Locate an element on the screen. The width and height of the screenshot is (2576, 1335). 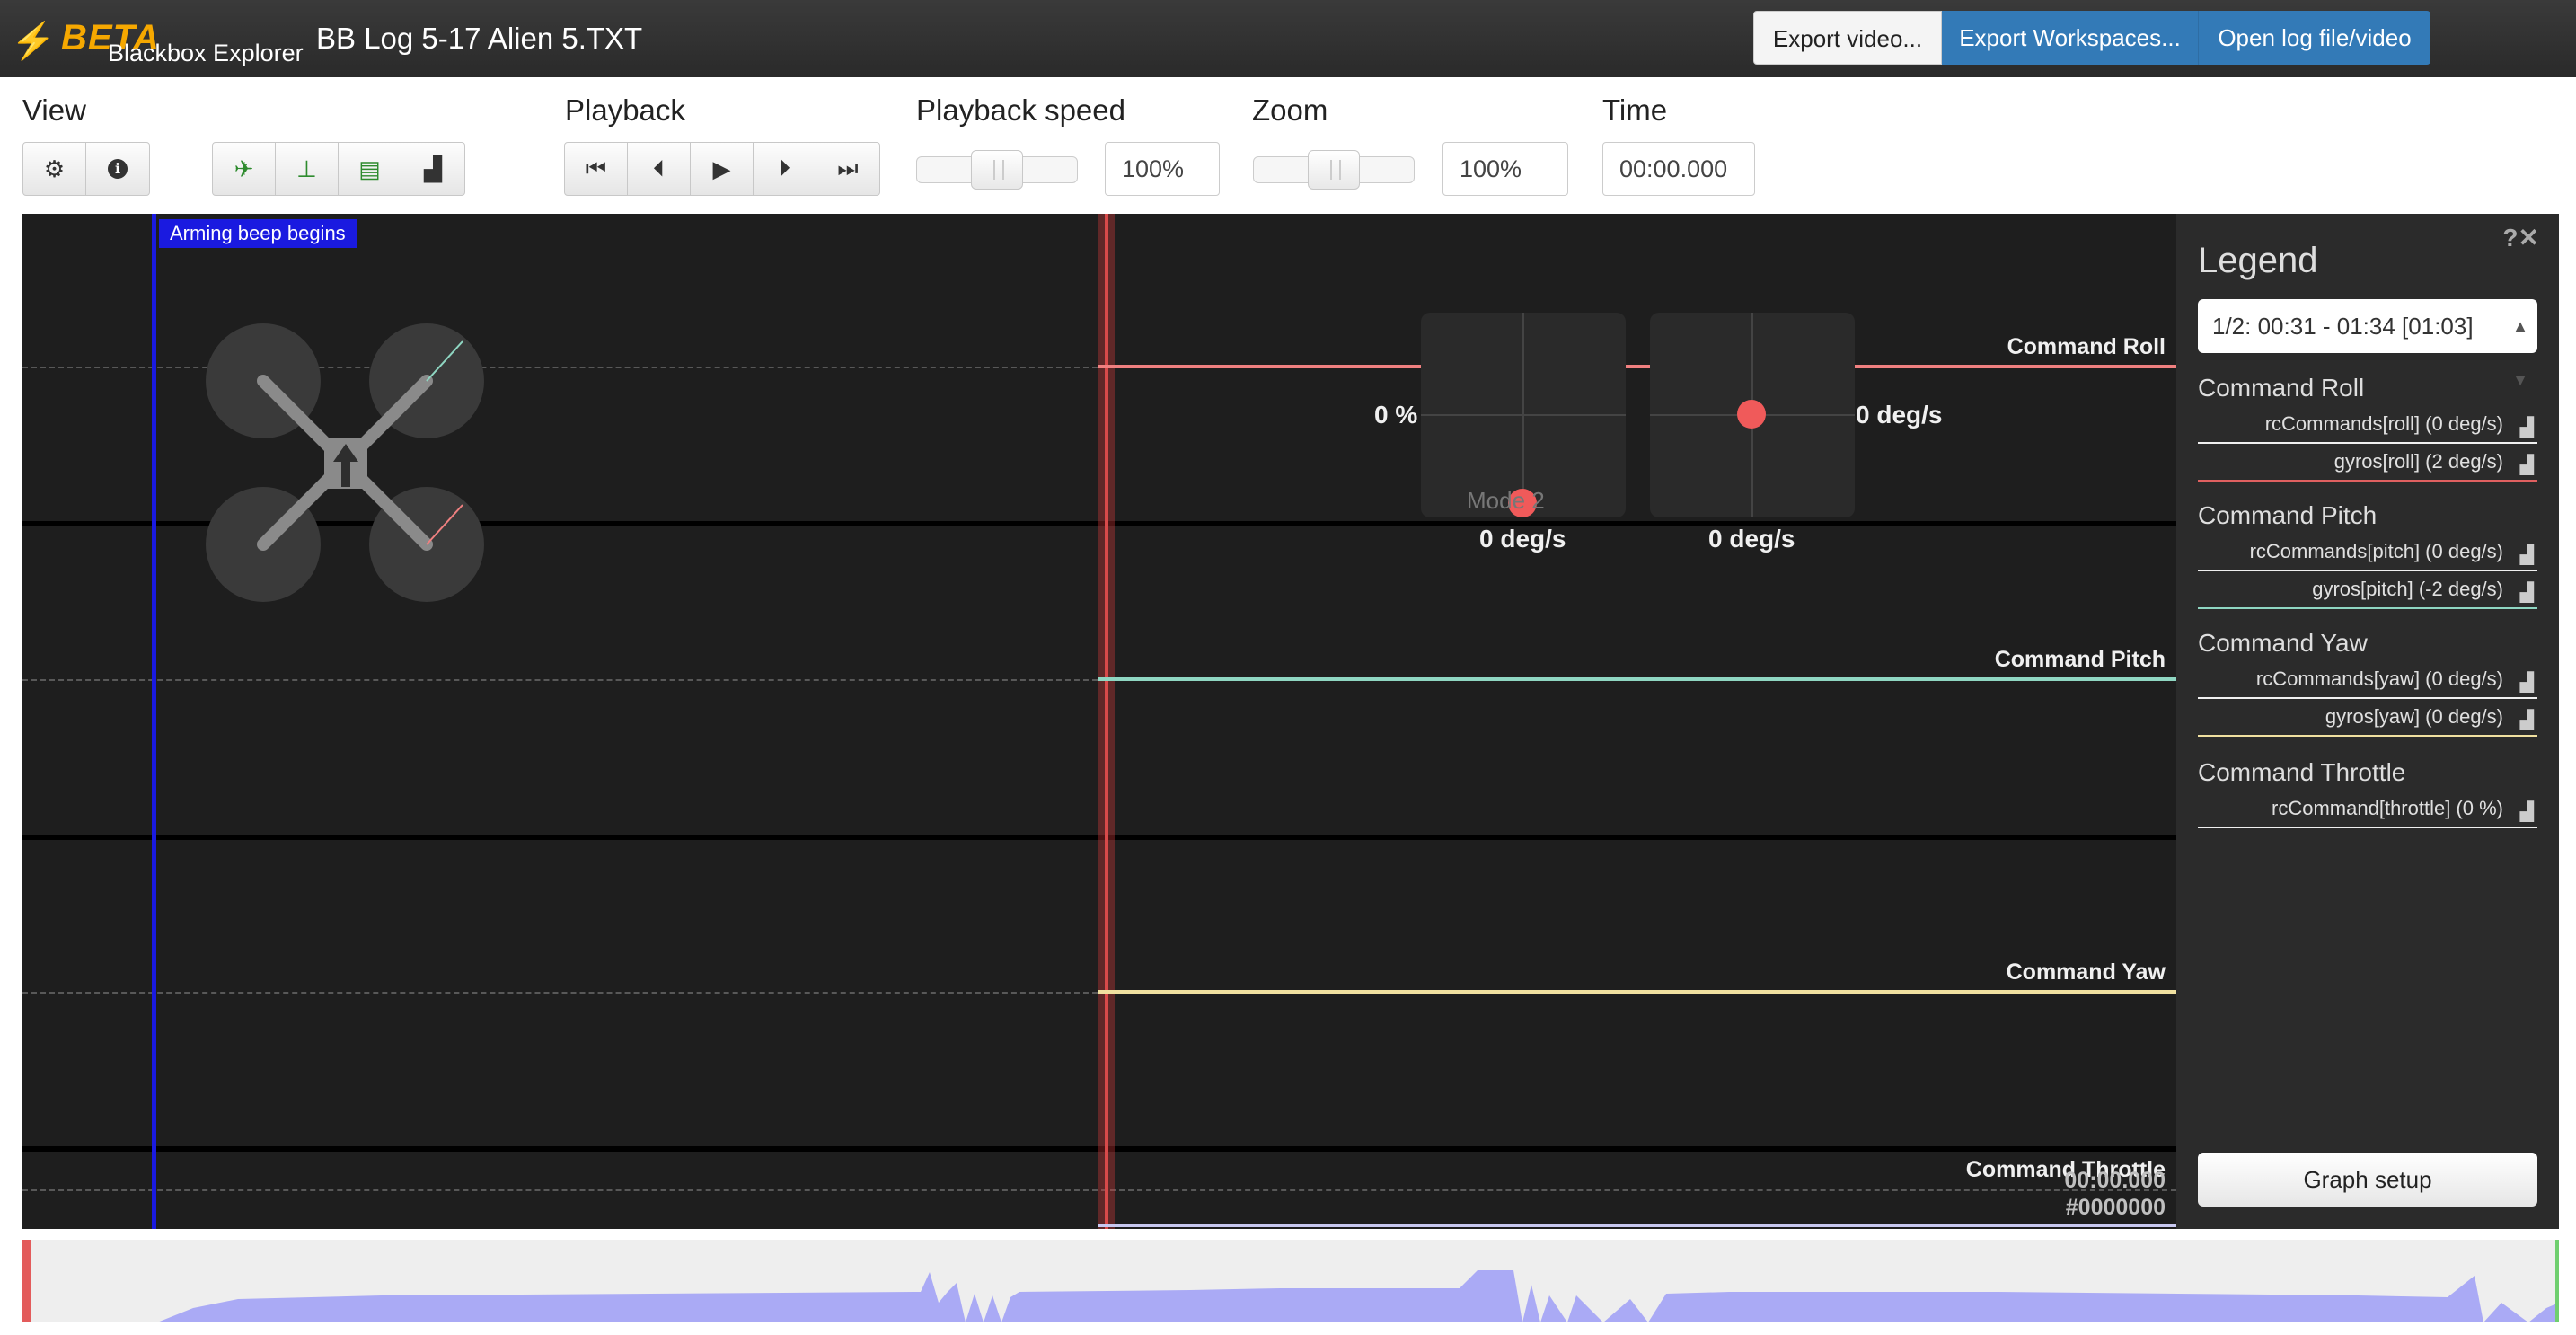
legend-item: rcCommands[yaw] (0 deg/s) ▟ is located at coordinates (2367, 681).